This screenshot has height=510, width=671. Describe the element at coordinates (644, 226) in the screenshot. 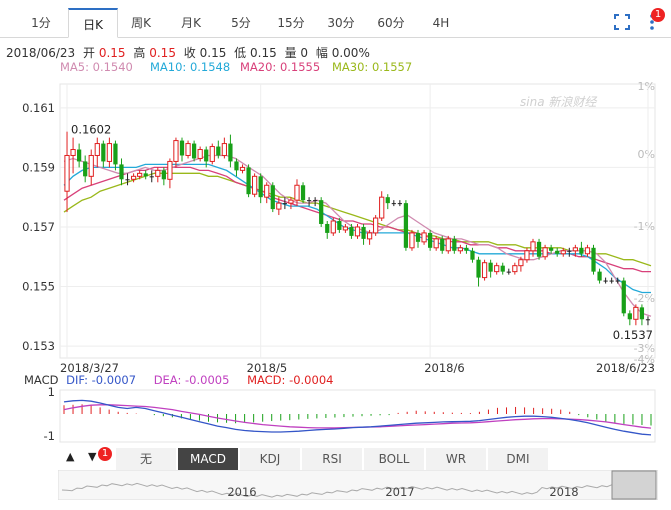

I see `pct-tick-label: -1%` at that location.